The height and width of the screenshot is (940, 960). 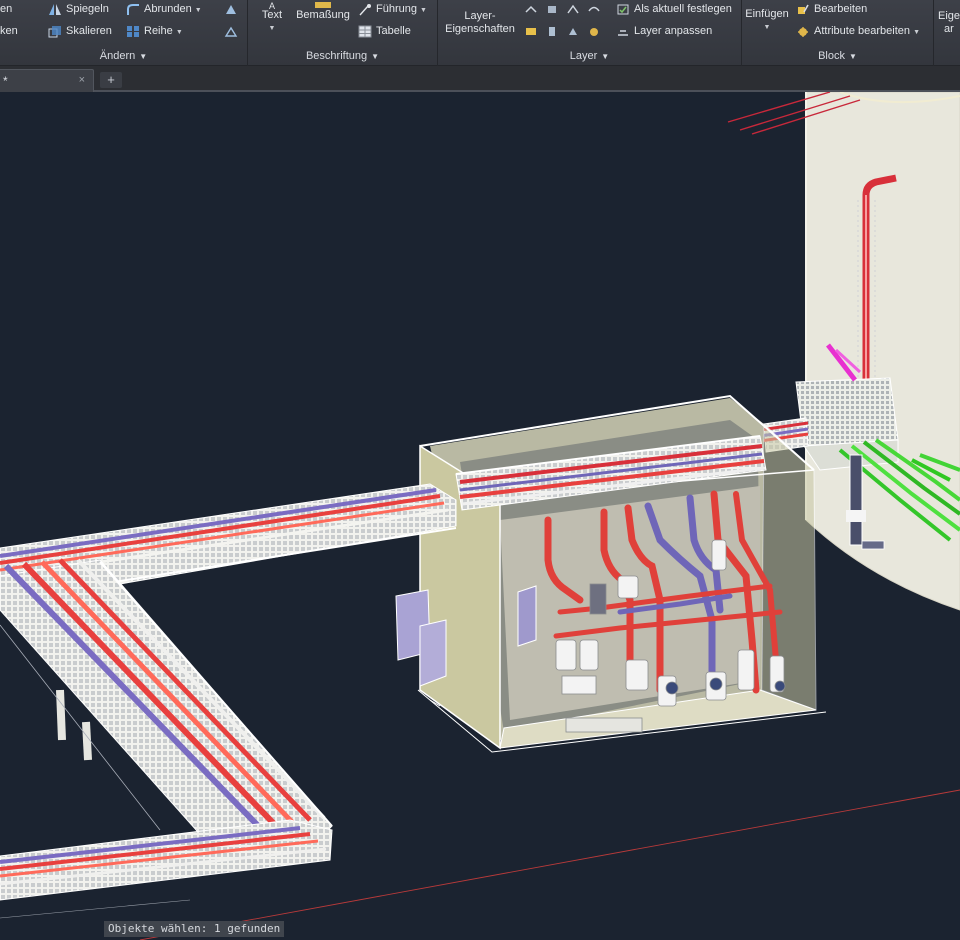 What do you see at coordinates (82, 80) in the screenshot?
I see `close-tab-icon: ×` at bounding box center [82, 80].